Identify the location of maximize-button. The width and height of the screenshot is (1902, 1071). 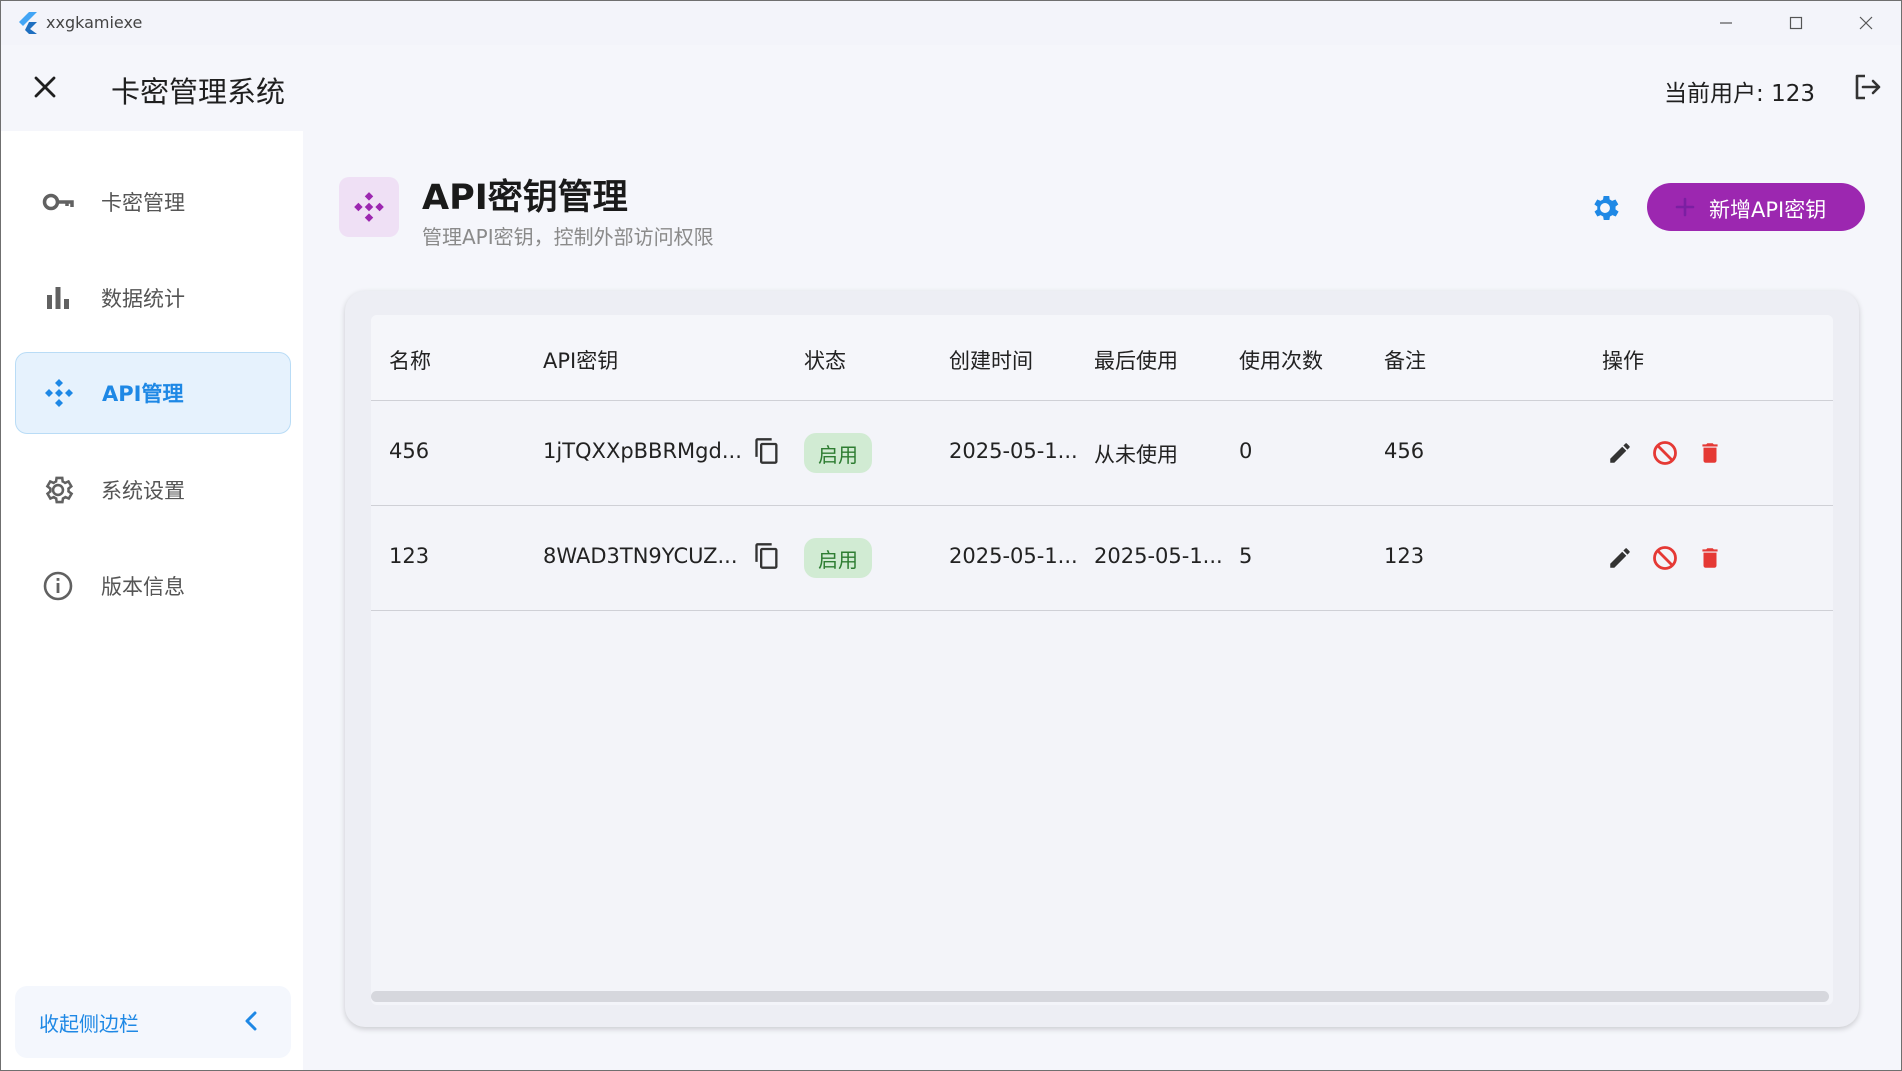
(1796, 23).